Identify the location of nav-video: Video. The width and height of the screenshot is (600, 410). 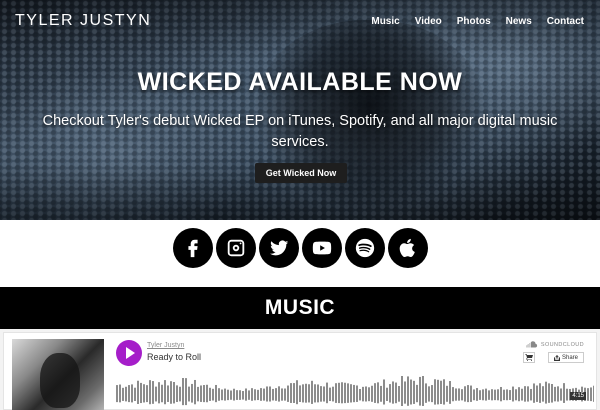
(428, 21).